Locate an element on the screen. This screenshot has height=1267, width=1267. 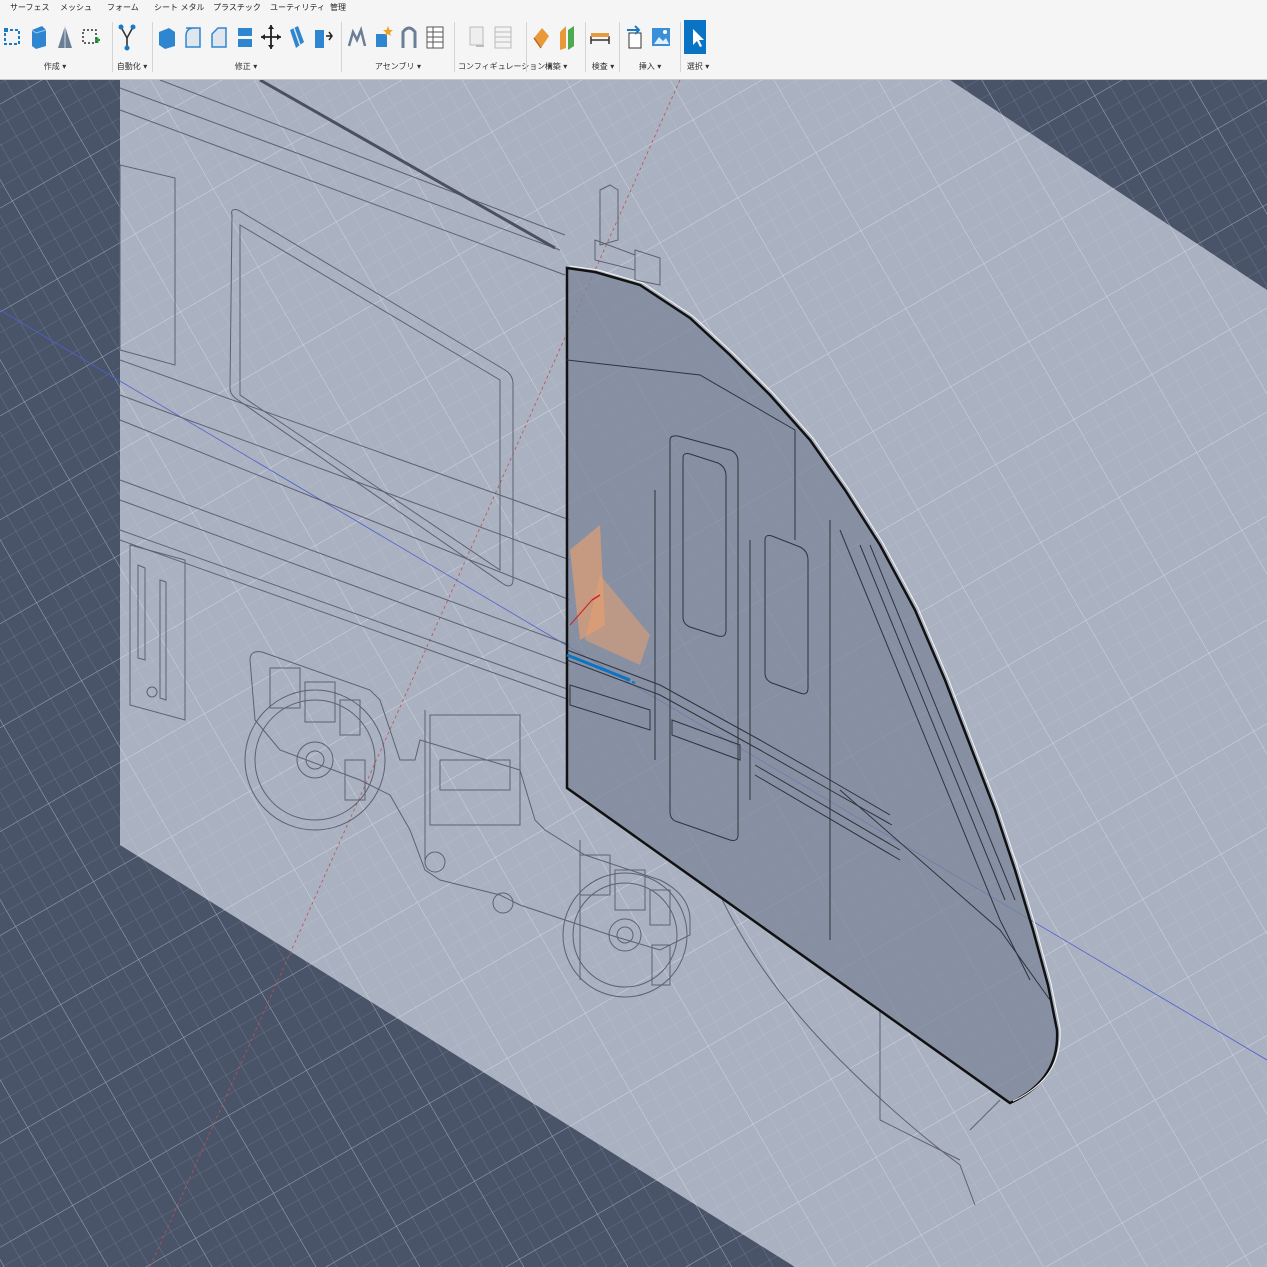
configure-menu: コンフィギュレーション ▾ is located at coordinates (505, 66).